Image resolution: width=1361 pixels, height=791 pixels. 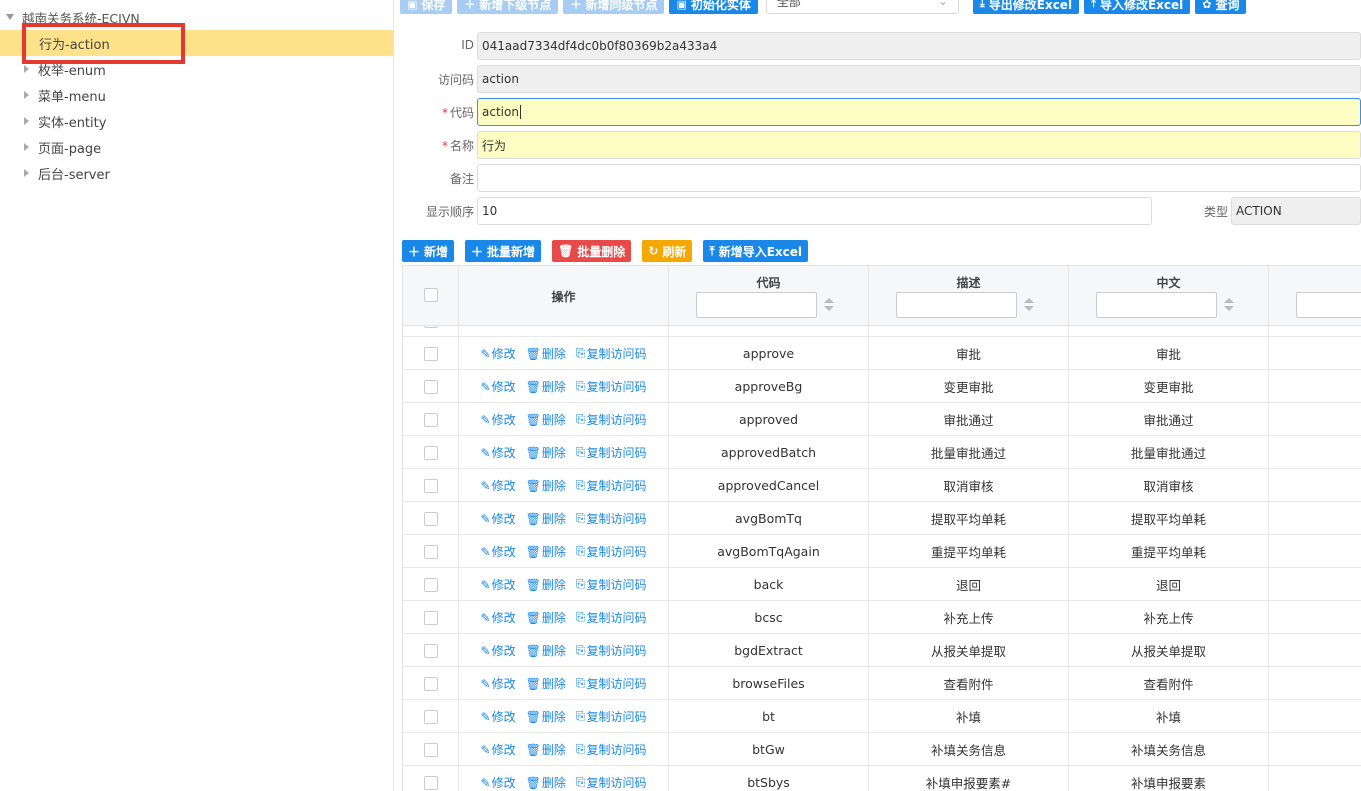 What do you see at coordinates (503, 251) in the screenshot?
I see `batch-add-button: ＋批量新增` at bounding box center [503, 251].